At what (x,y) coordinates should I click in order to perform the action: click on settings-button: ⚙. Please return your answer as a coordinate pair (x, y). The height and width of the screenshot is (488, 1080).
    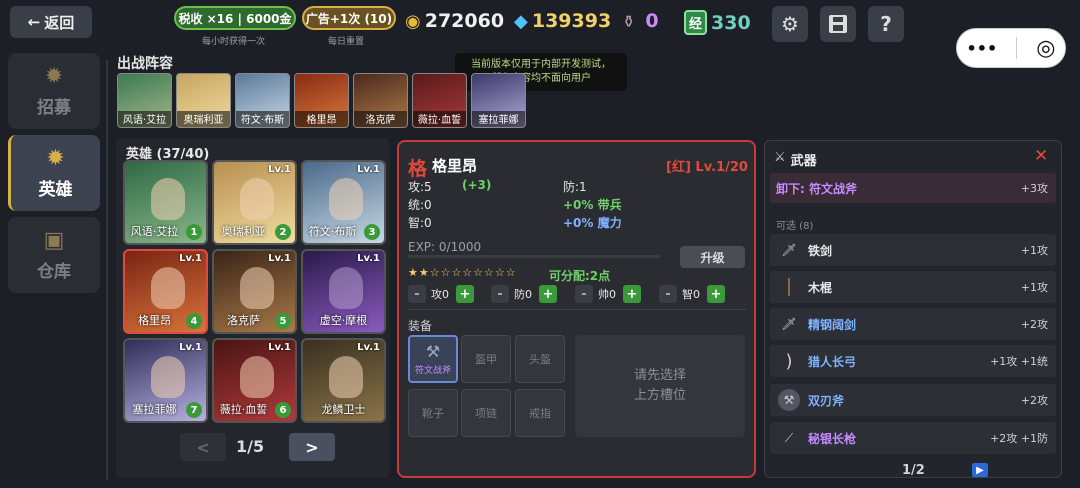
    Looking at the image, I should click on (790, 24).